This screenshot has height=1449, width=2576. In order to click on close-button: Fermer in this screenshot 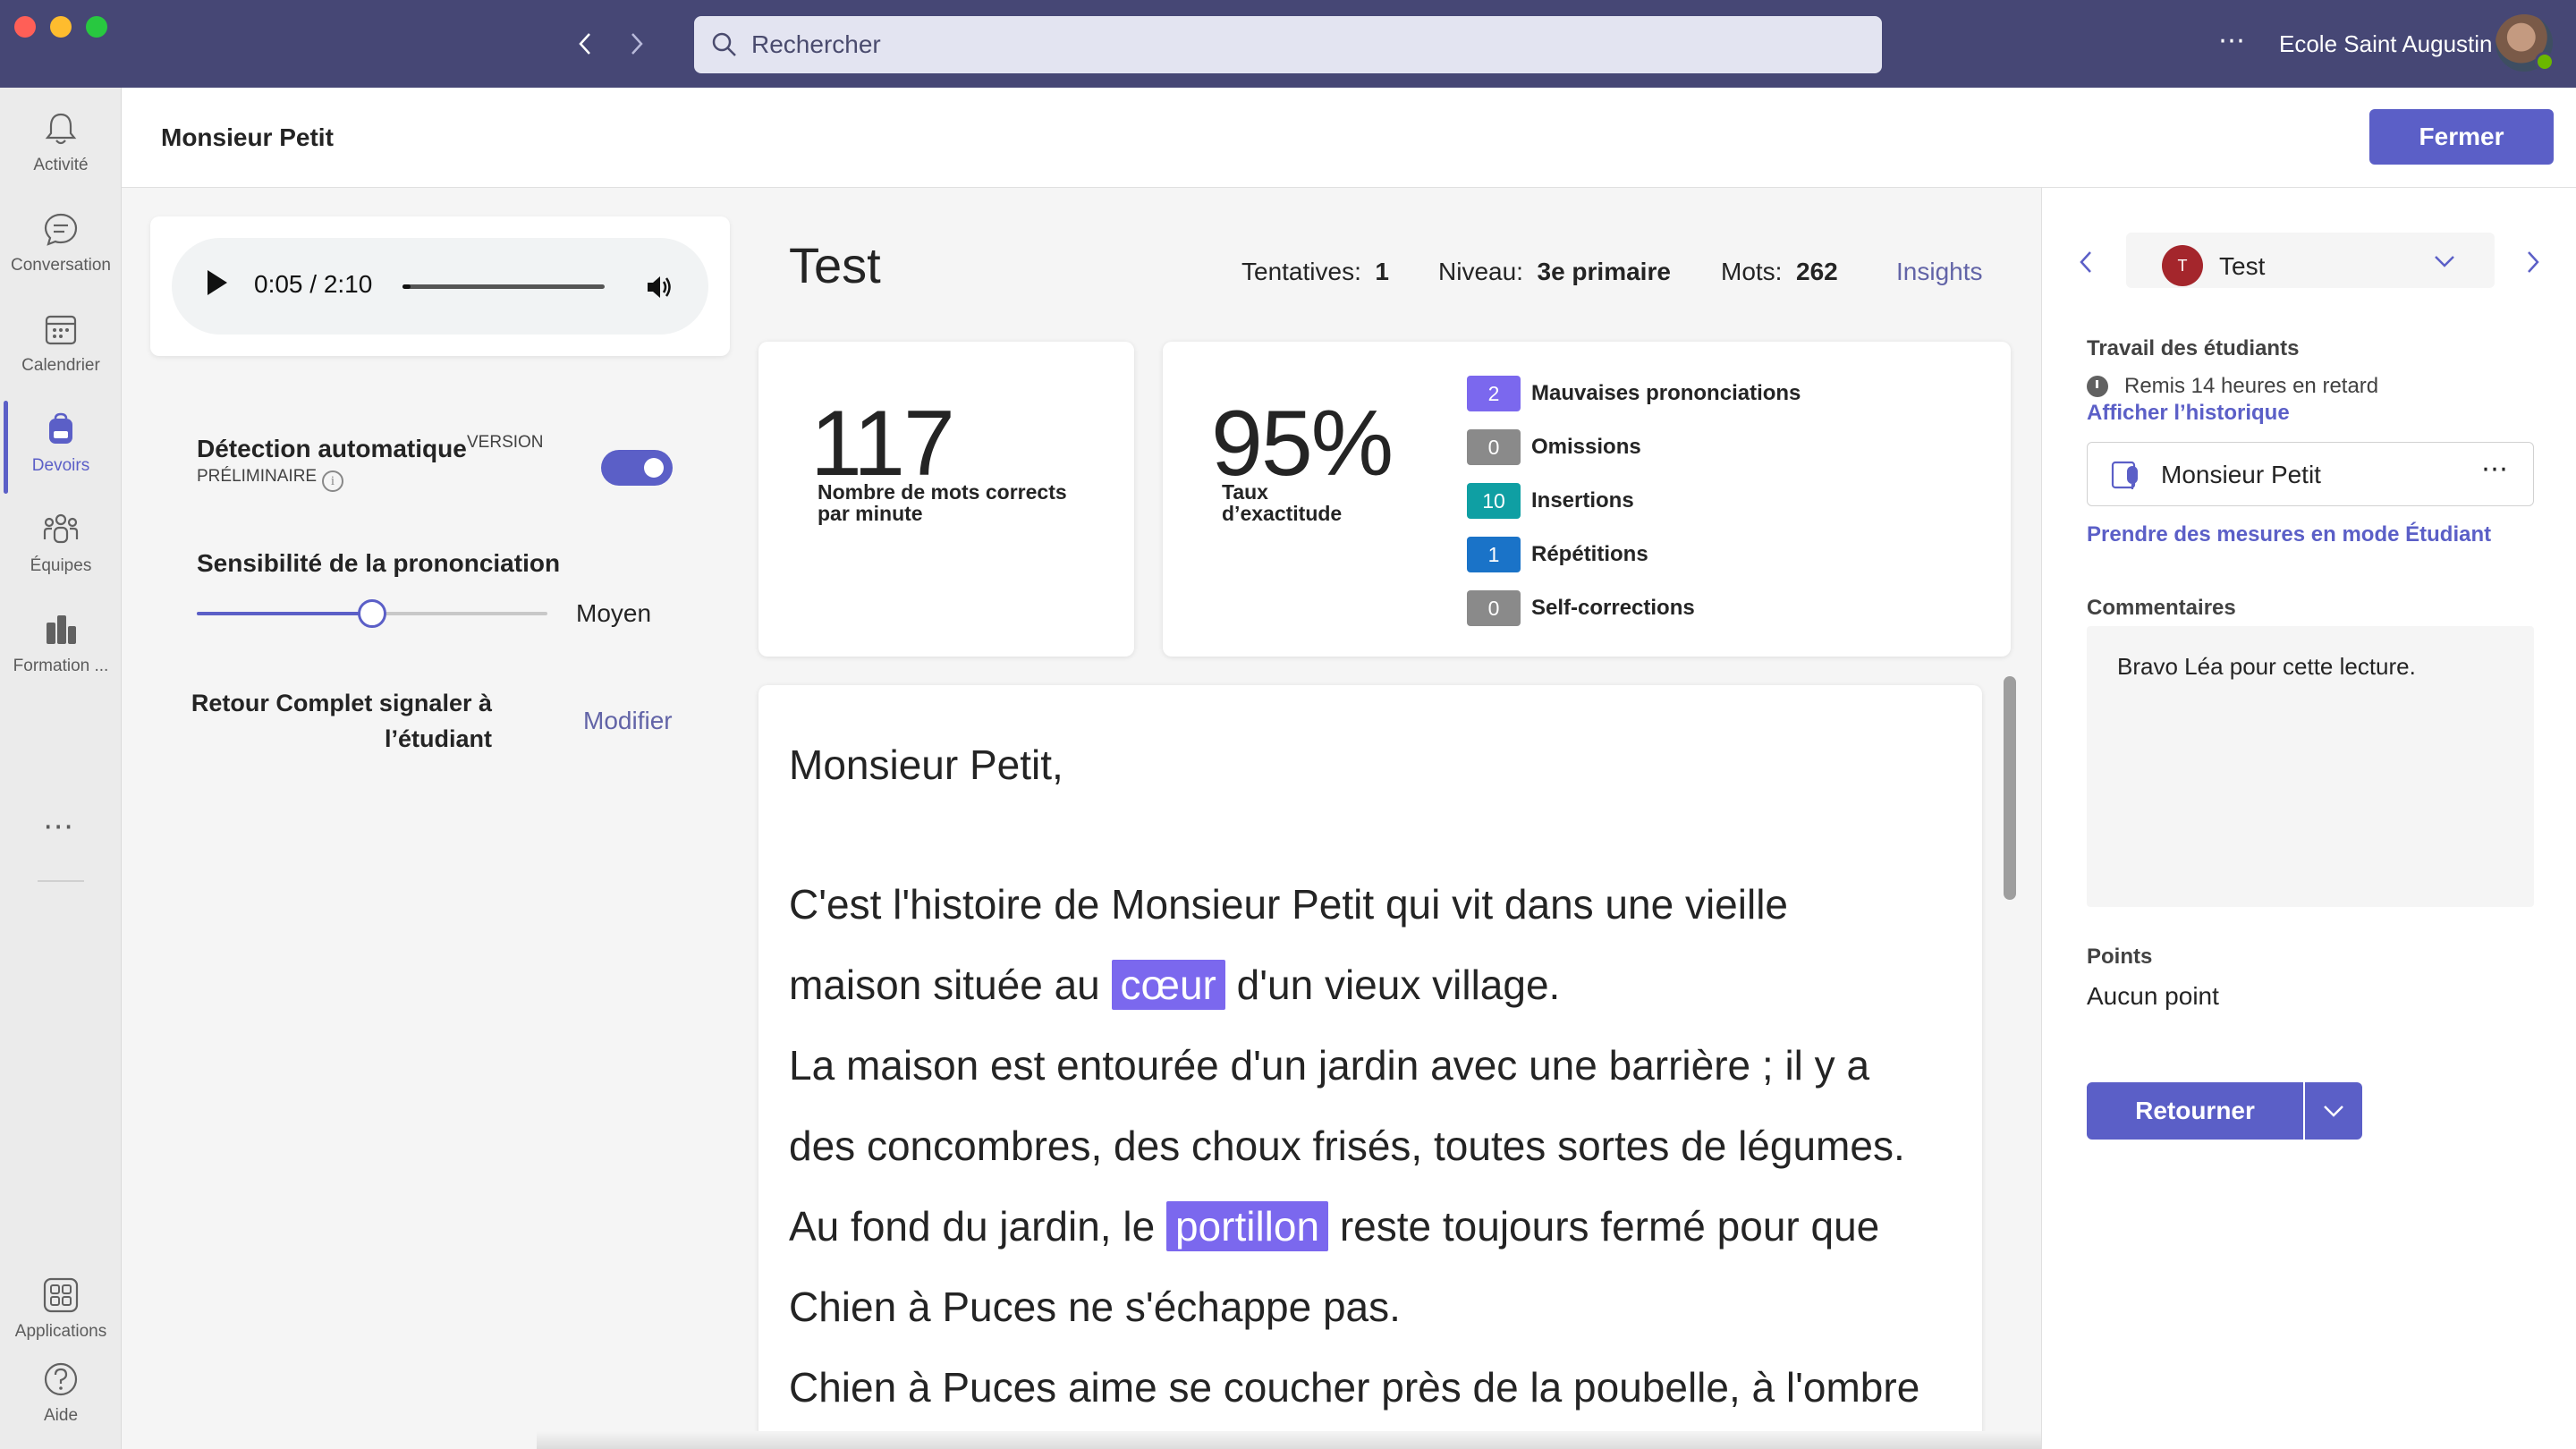, I will do `click(2461, 137)`.